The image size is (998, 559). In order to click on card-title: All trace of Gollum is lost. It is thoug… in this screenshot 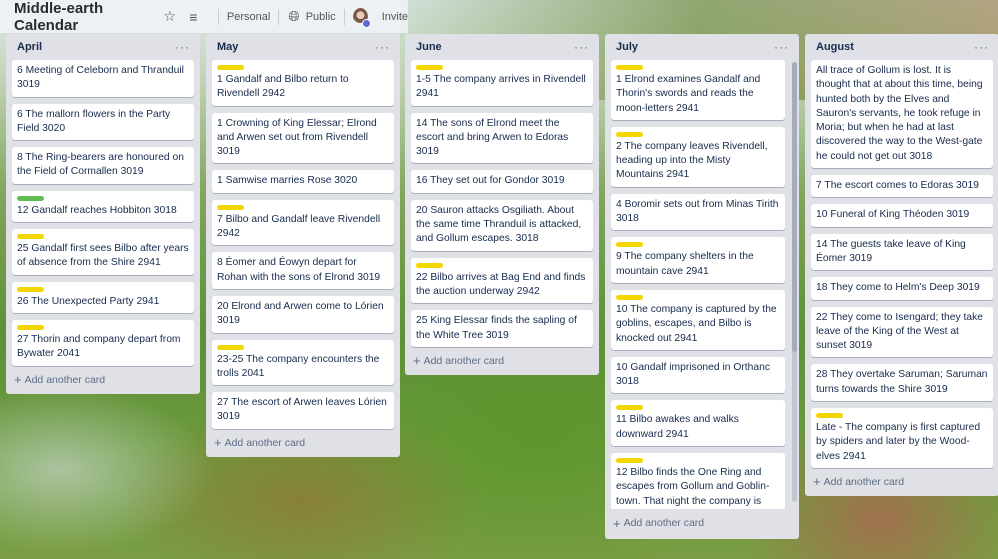, I will do `click(899, 113)`.